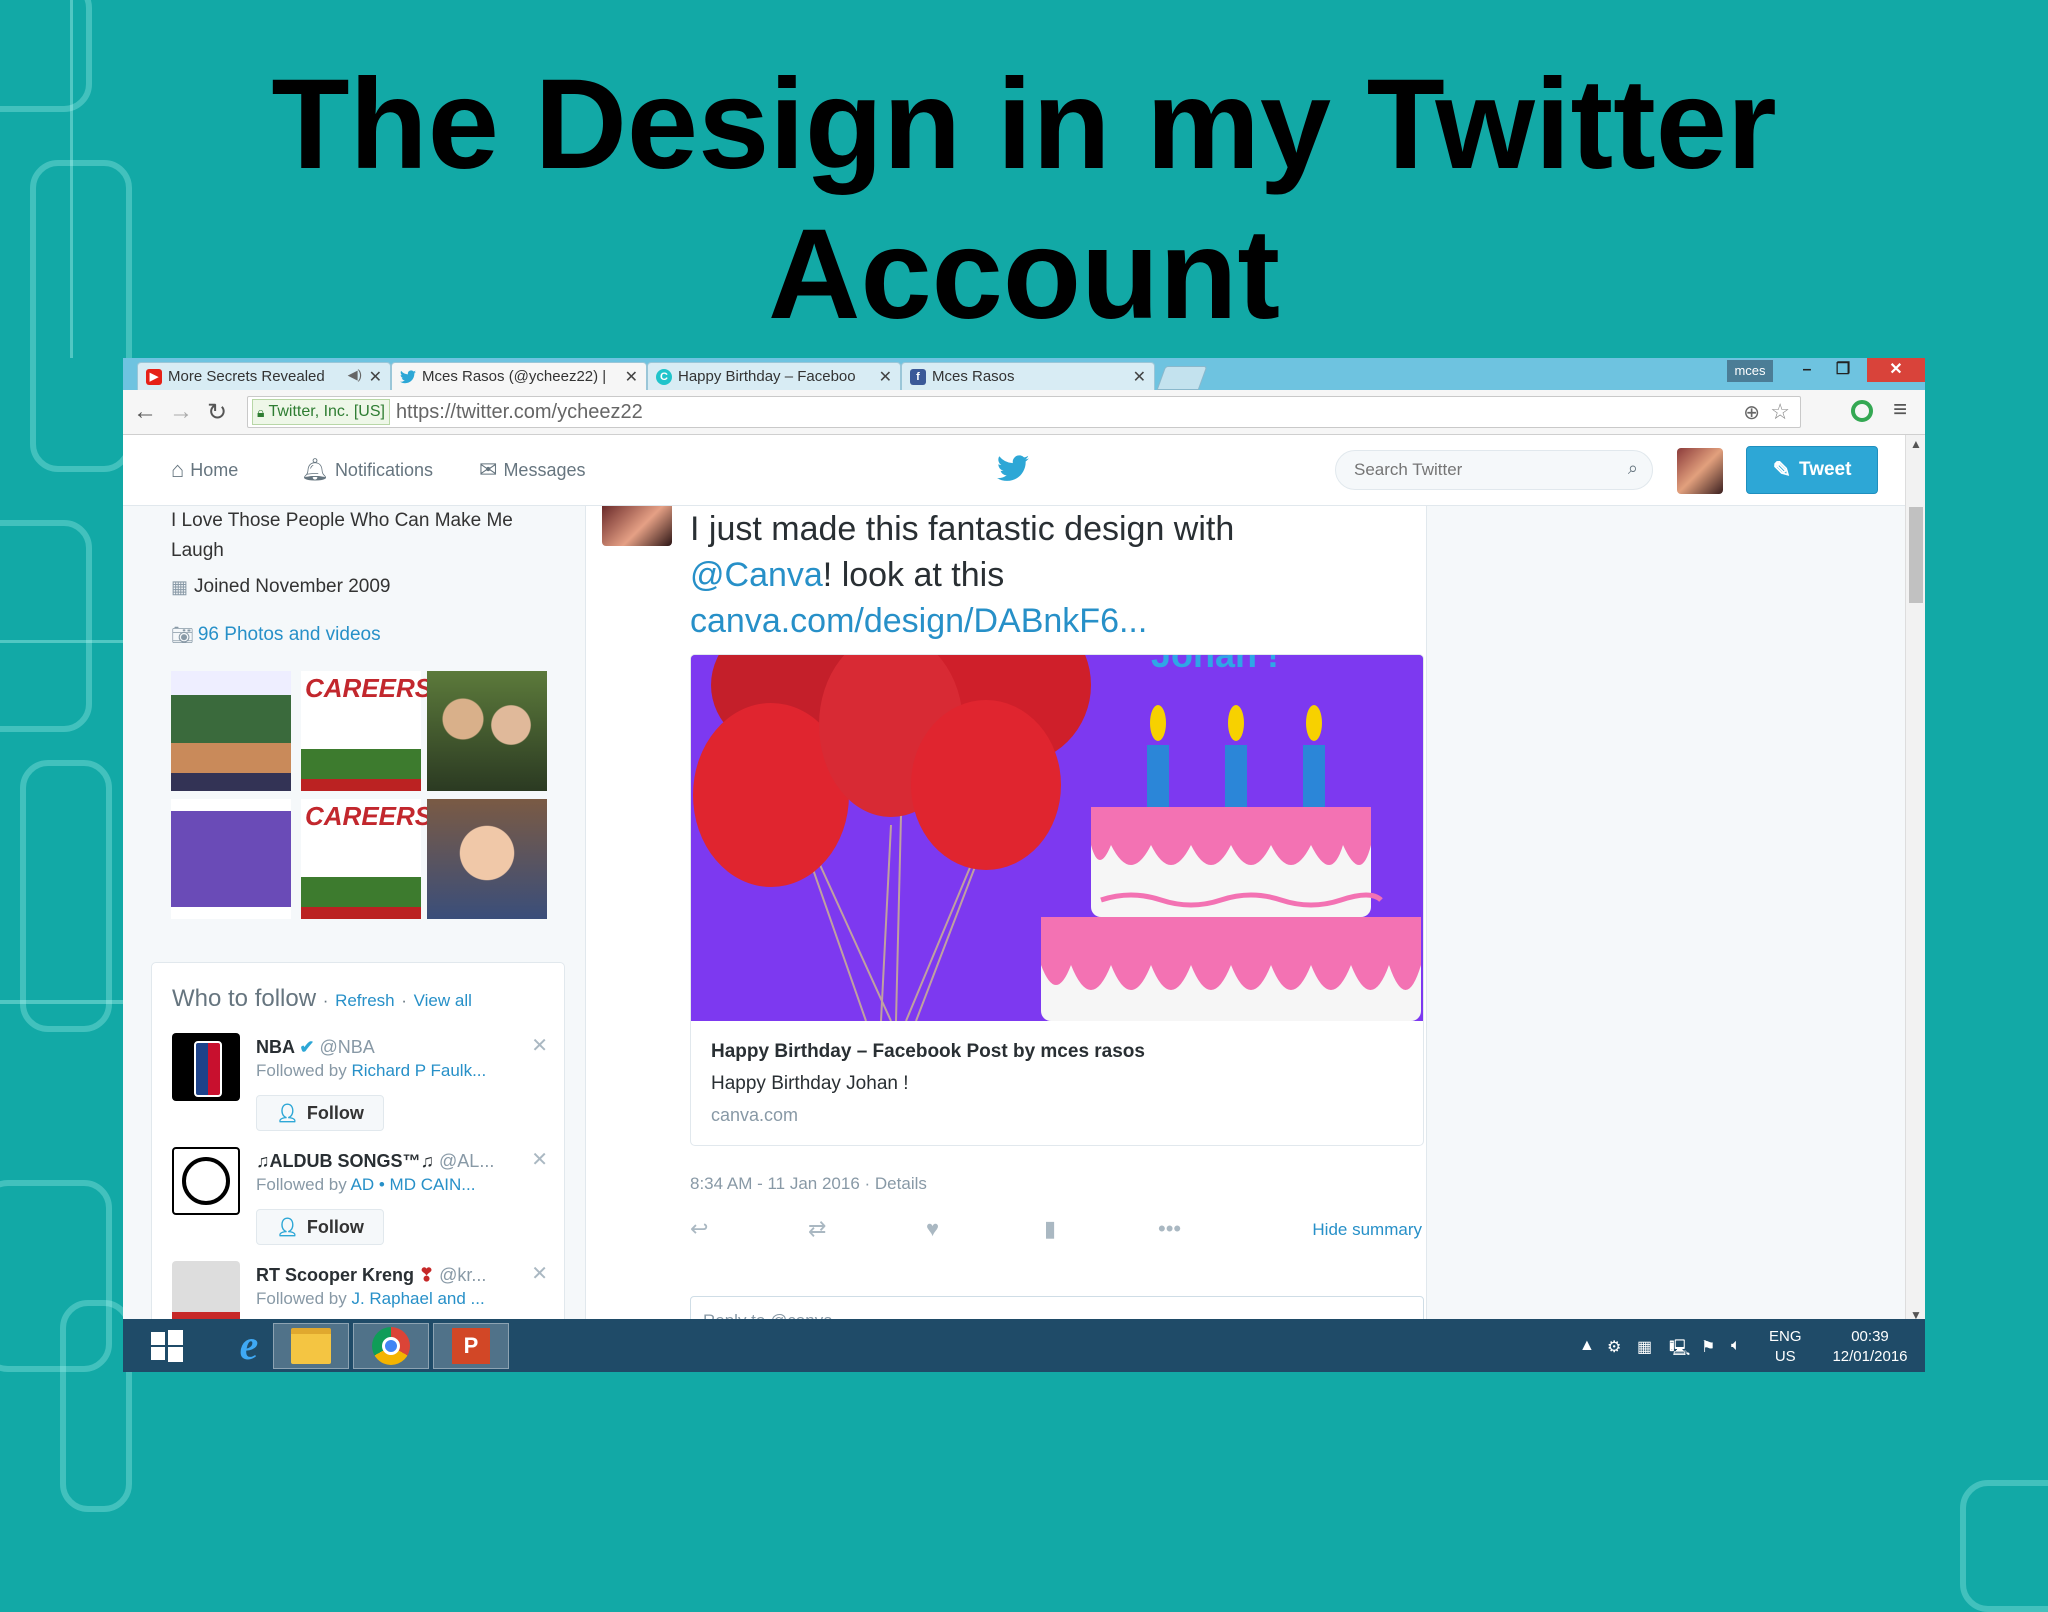 Image resolution: width=2048 pixels, height=1612 pixels. I want to click on language-indicator: ENG US, so click(1785, 1347).